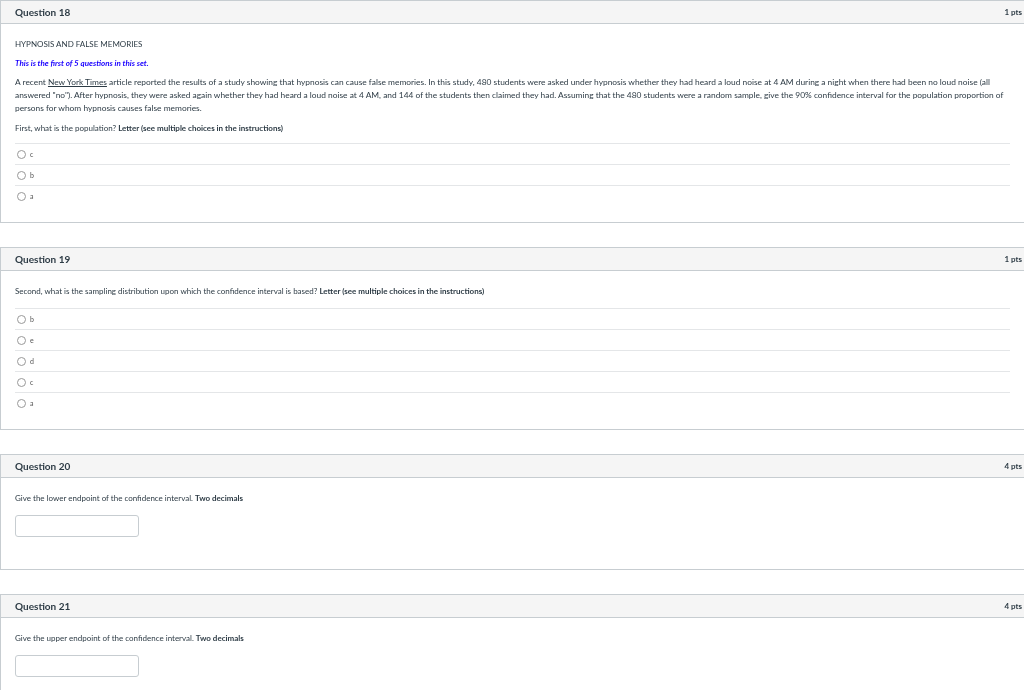  Describe the element at coordinates (43, 466) in the screenshot. I see `question-title: Question 20` at that location.